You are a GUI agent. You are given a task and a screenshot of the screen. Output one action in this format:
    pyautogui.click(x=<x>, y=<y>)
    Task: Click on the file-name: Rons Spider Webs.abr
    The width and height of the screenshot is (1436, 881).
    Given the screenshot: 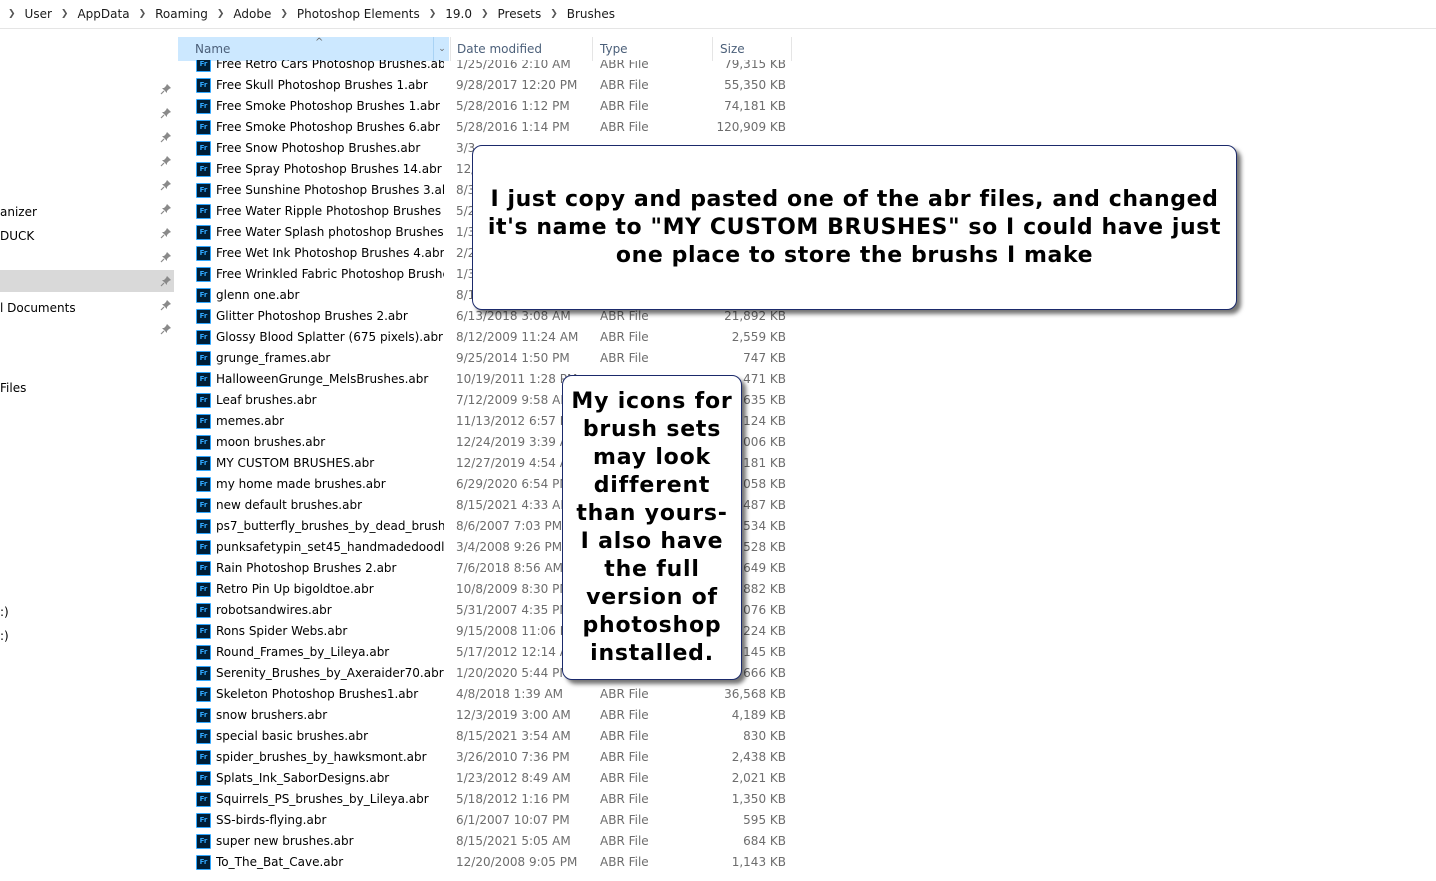 What is the action you would take?
    pyautogui.click(x=282, y=631)
    